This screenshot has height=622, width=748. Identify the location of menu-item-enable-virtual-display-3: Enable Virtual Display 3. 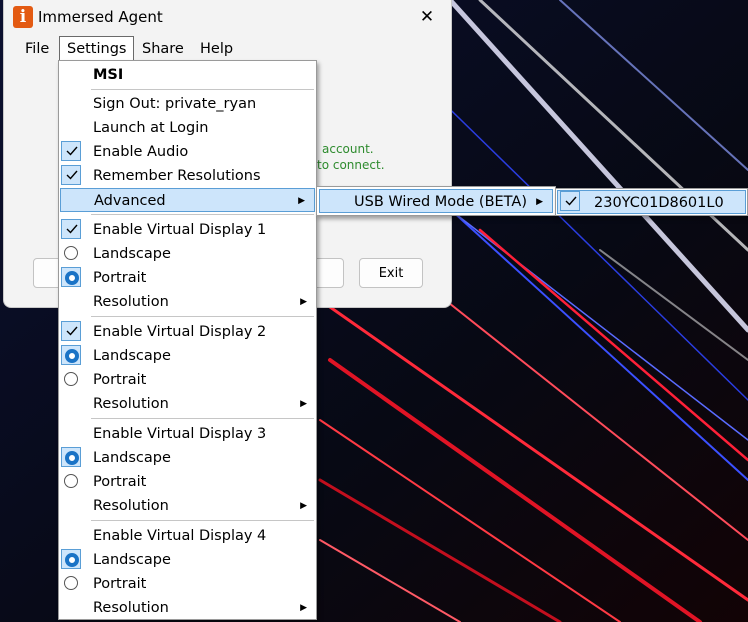
(187, 434).